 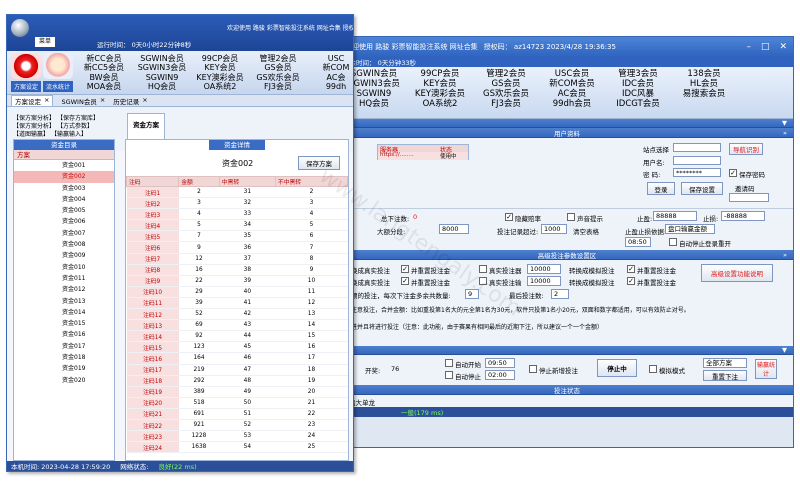 I want to click on table-row: 注码4 5 34 5, so click(x=237, y=225).